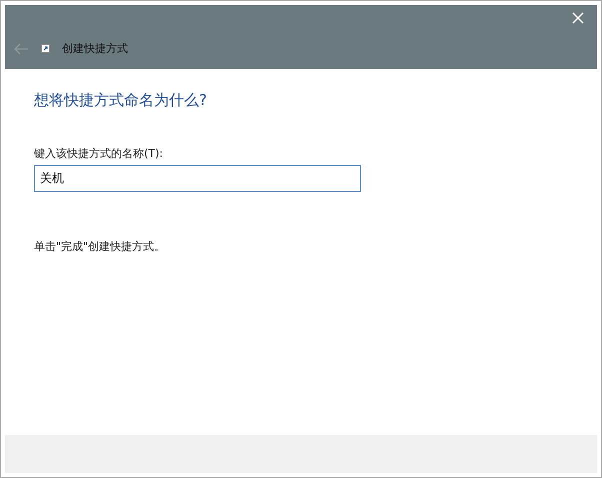  I want to click on name-field: 关机, so click(197, 178).